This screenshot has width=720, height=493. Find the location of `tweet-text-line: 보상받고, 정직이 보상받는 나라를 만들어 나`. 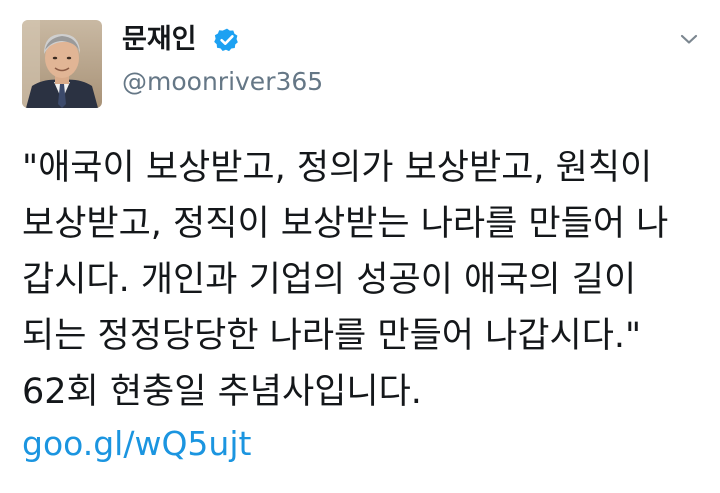

tweet-text-line: 보상받고, 정직이 보상받는 나라를 만들어 나 is located at coordinates (345, 224).